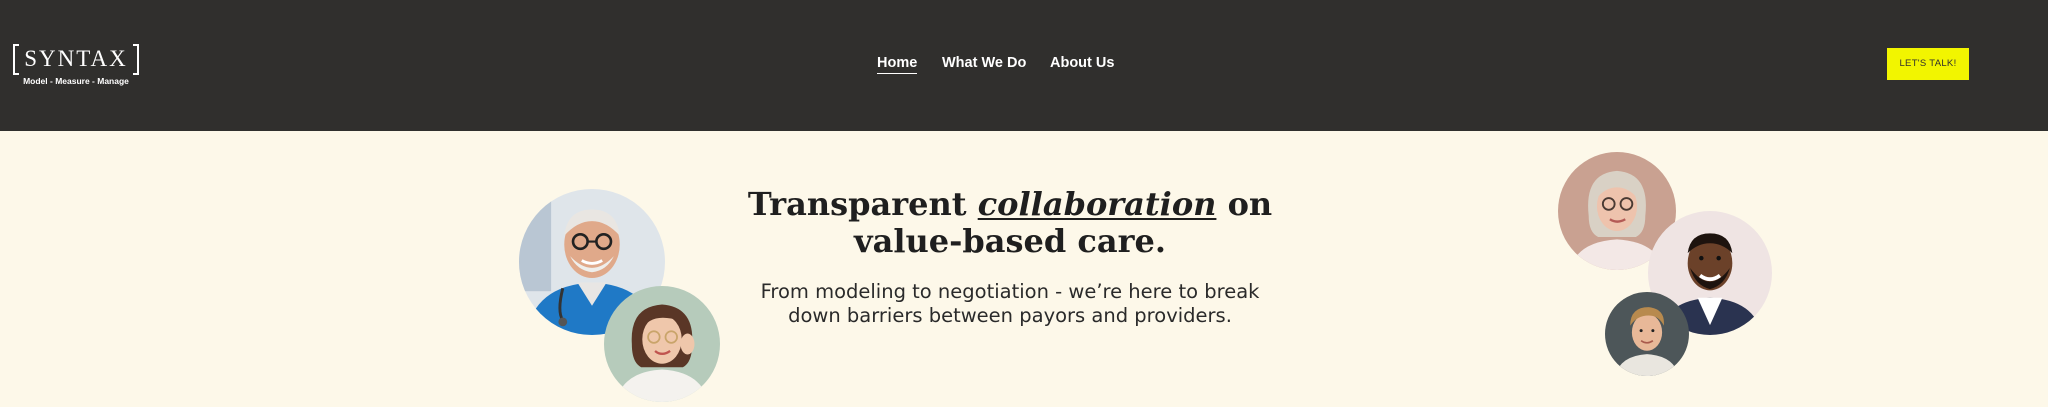 The image size is (2048, 407). I want to click on logo-right-bracket, so click(136, 59).